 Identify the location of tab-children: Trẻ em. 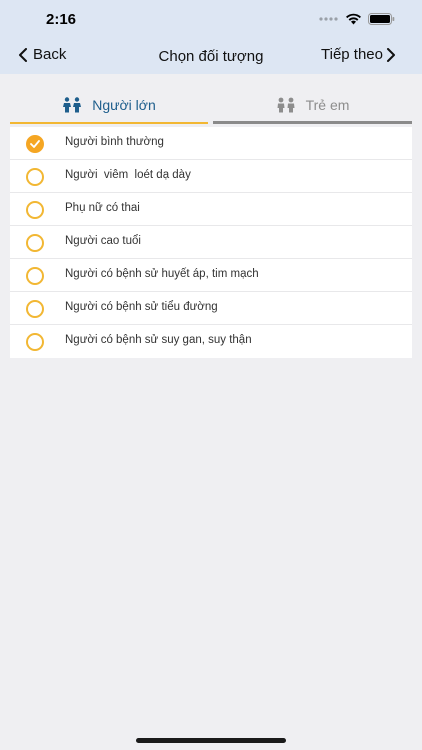
(312, 106).